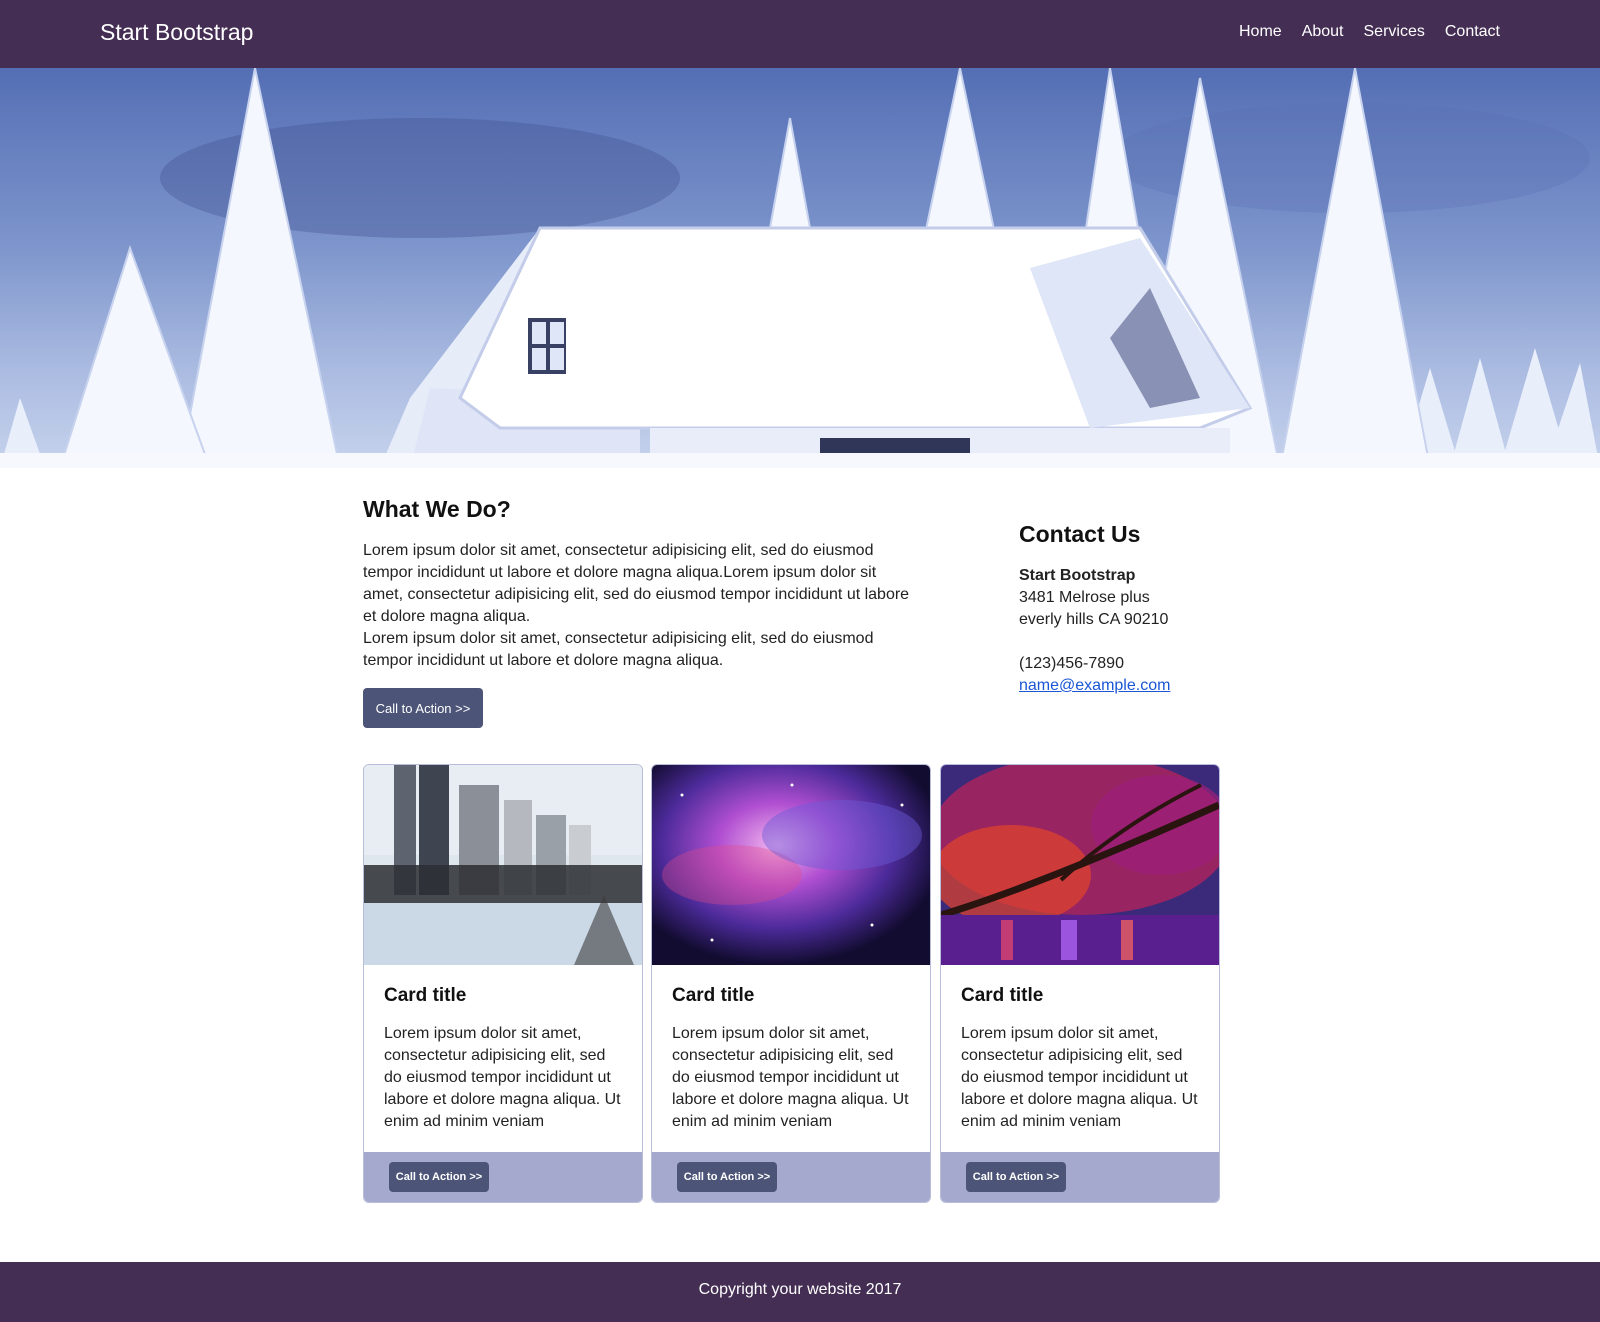 This screenshot has width=1600, height=1322. I want to click on winter-city-image, so click(503, 865).